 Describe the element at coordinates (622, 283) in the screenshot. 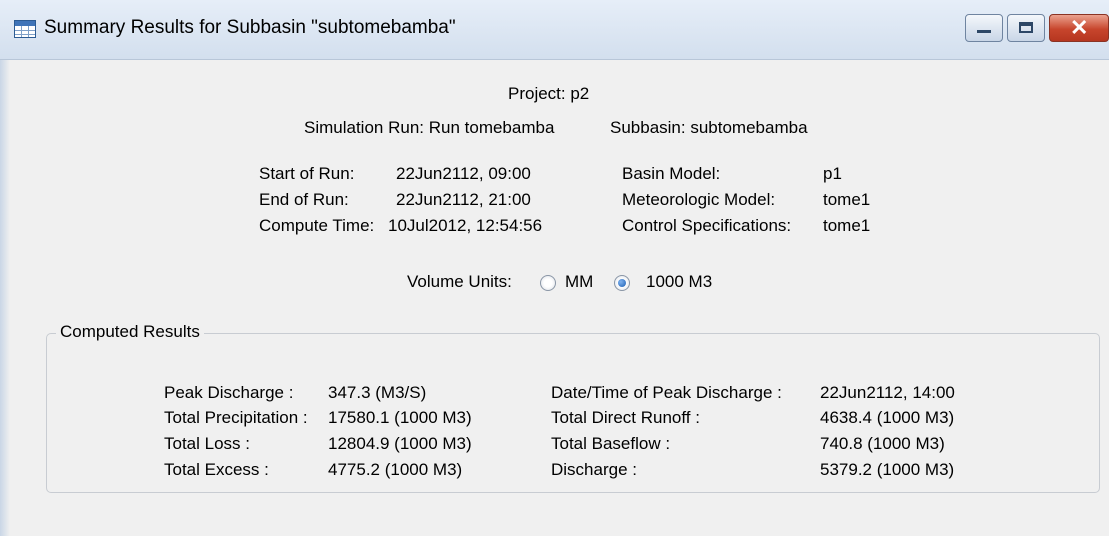

I see `units-1000m3-radio` at that location.